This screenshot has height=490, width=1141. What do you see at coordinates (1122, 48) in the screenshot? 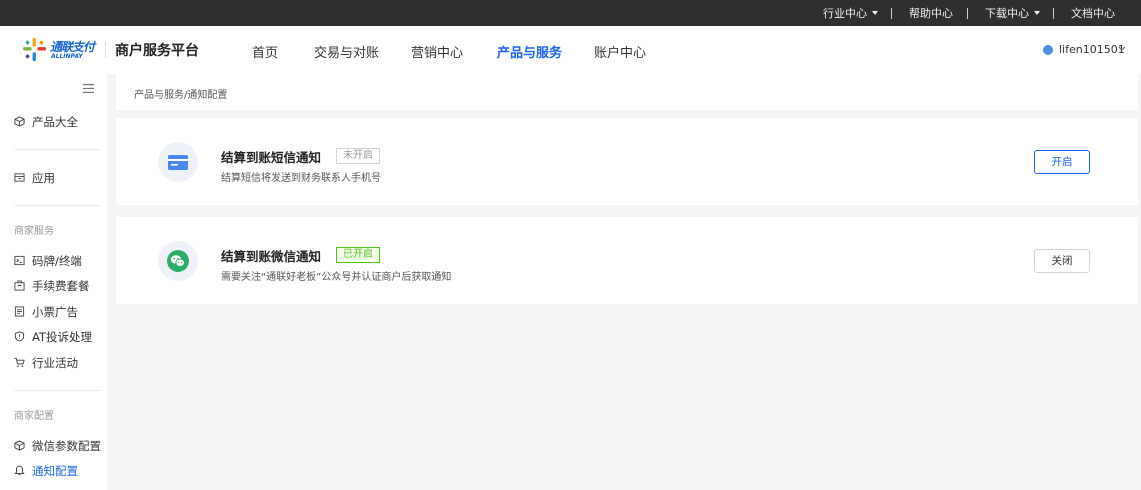
I see `chevron-down-icon` at bounding box center [1122, 48].